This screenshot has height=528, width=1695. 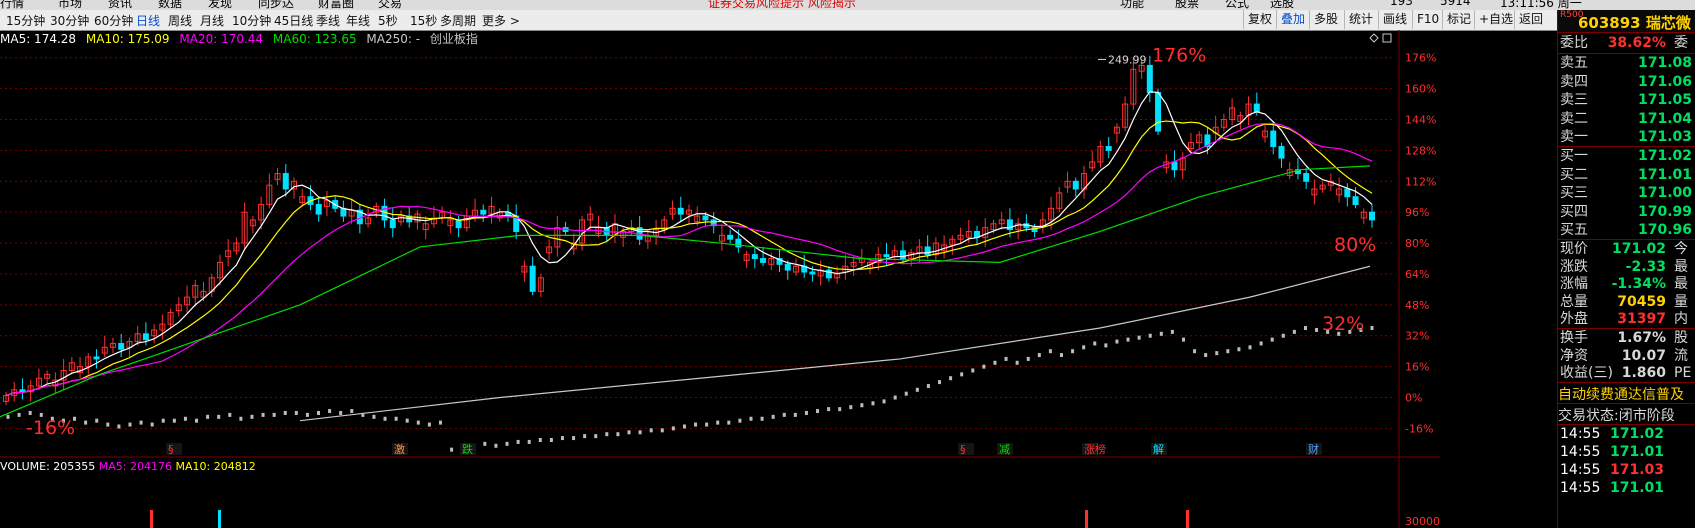 What do you see at coordinates (69, 20) in the screenshot?
I see `period-tab-1: 30分钟` at bounding box center [69, 20].